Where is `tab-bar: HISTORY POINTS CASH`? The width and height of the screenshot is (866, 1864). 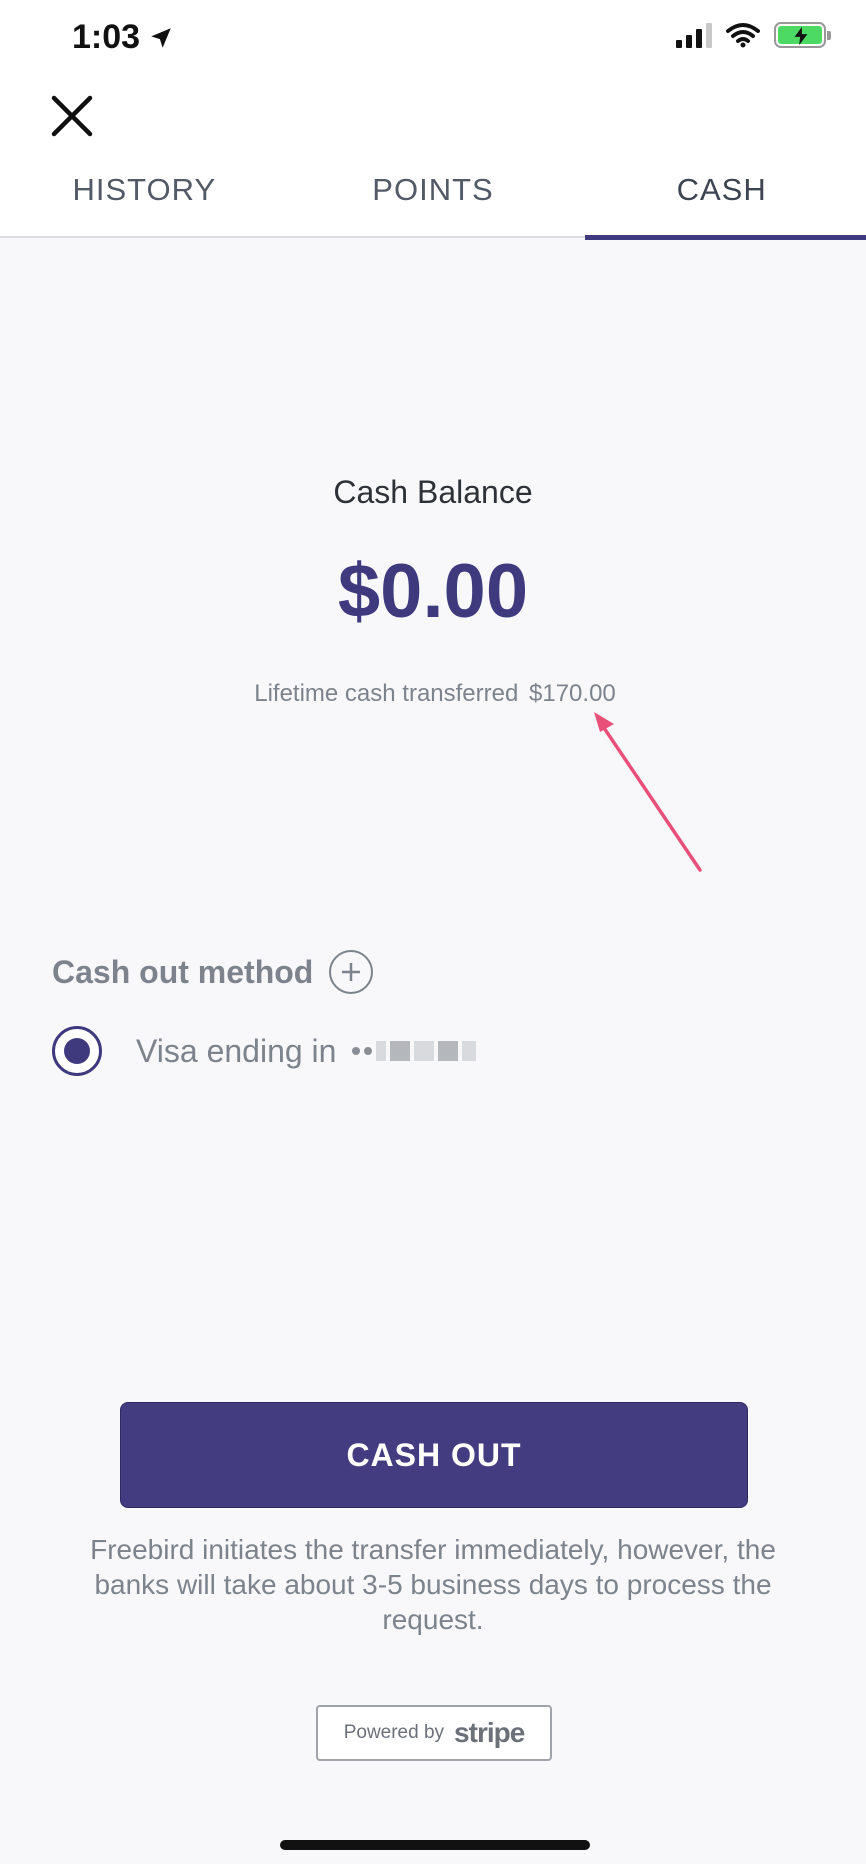
tab-bar: HISTORY POINTS CASH is located at coordinates (433, 200).